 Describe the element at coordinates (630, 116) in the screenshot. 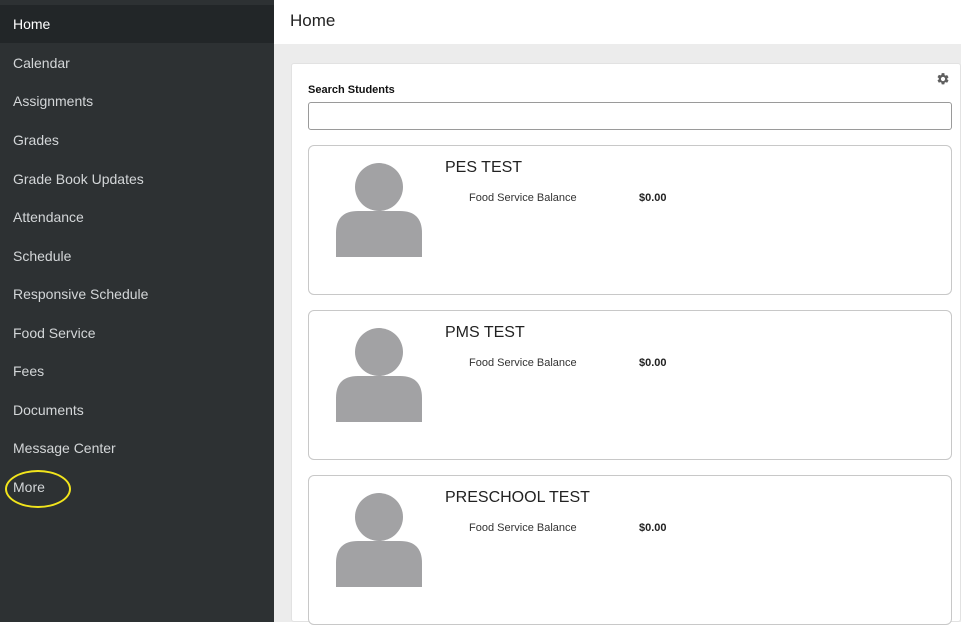

I see `search-students-input` at that location.